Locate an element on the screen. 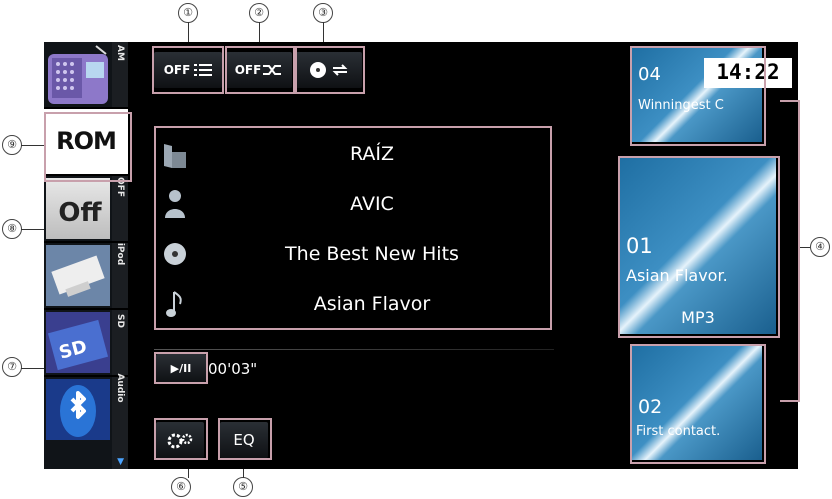 The height and width of the screenshot is (499, 832). sd-card-icon: SD is located at coordinates (78, 342).